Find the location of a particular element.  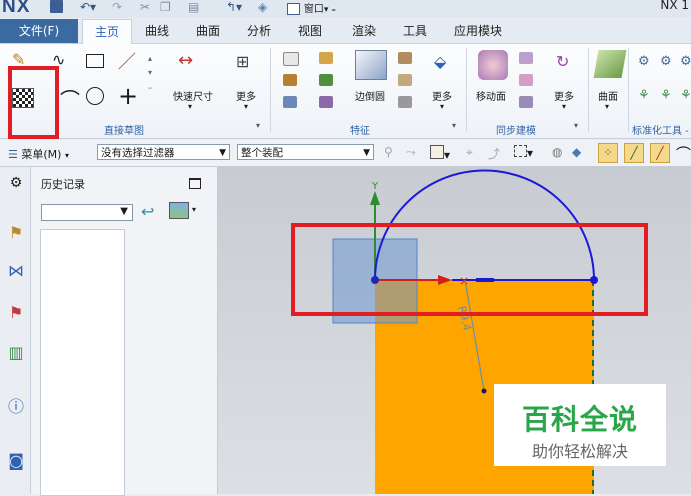

menu-button: ☰ 菜单(M) ▾ is located at coordinates (38, 154).